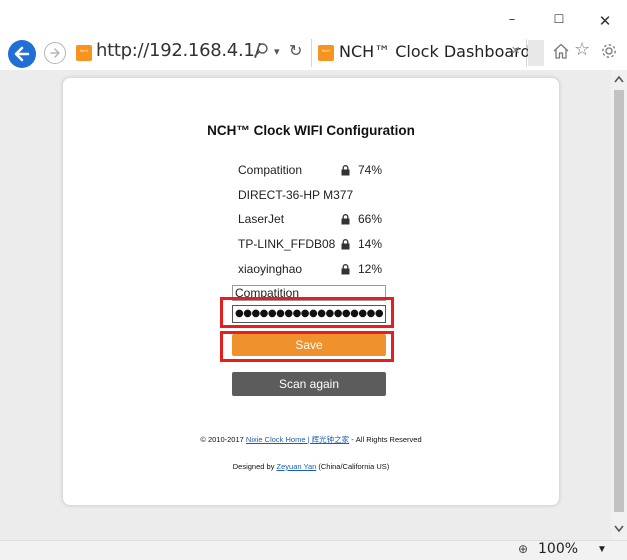  Describe the element at coordinates (515, 50) in the screenshot. I see `close-tab-icon: ×` at that location.